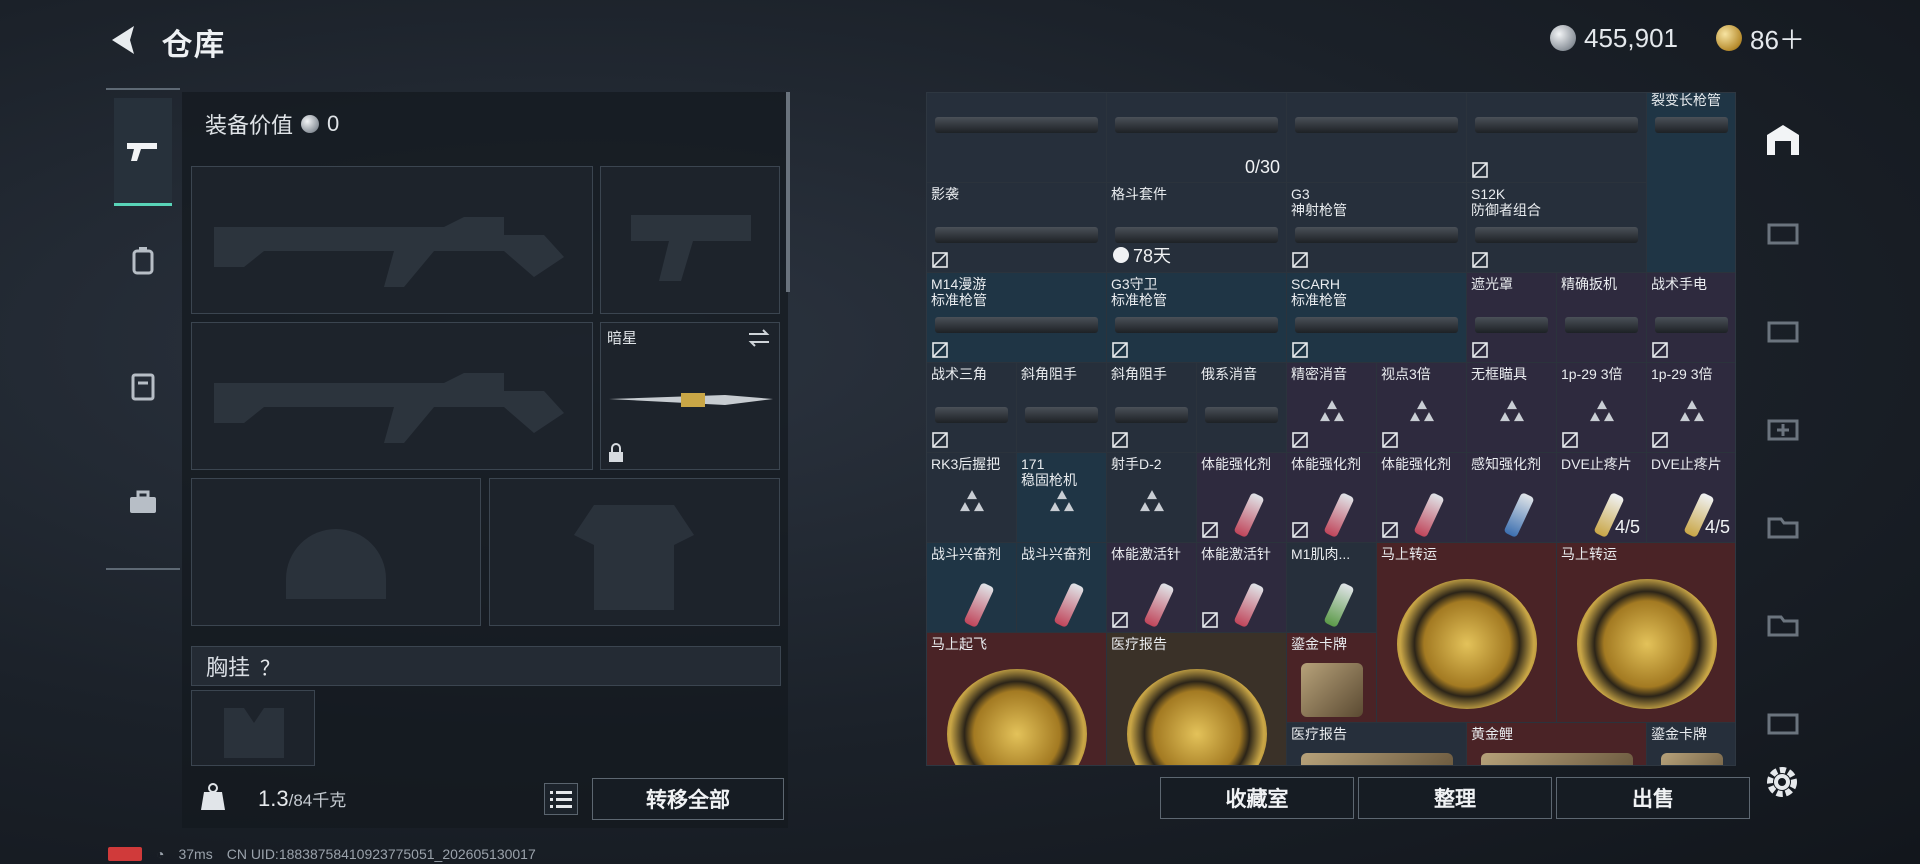 This screenshot has width=1920, height=864. I want to click on melee-slot: 暗星, so click(690, 396).